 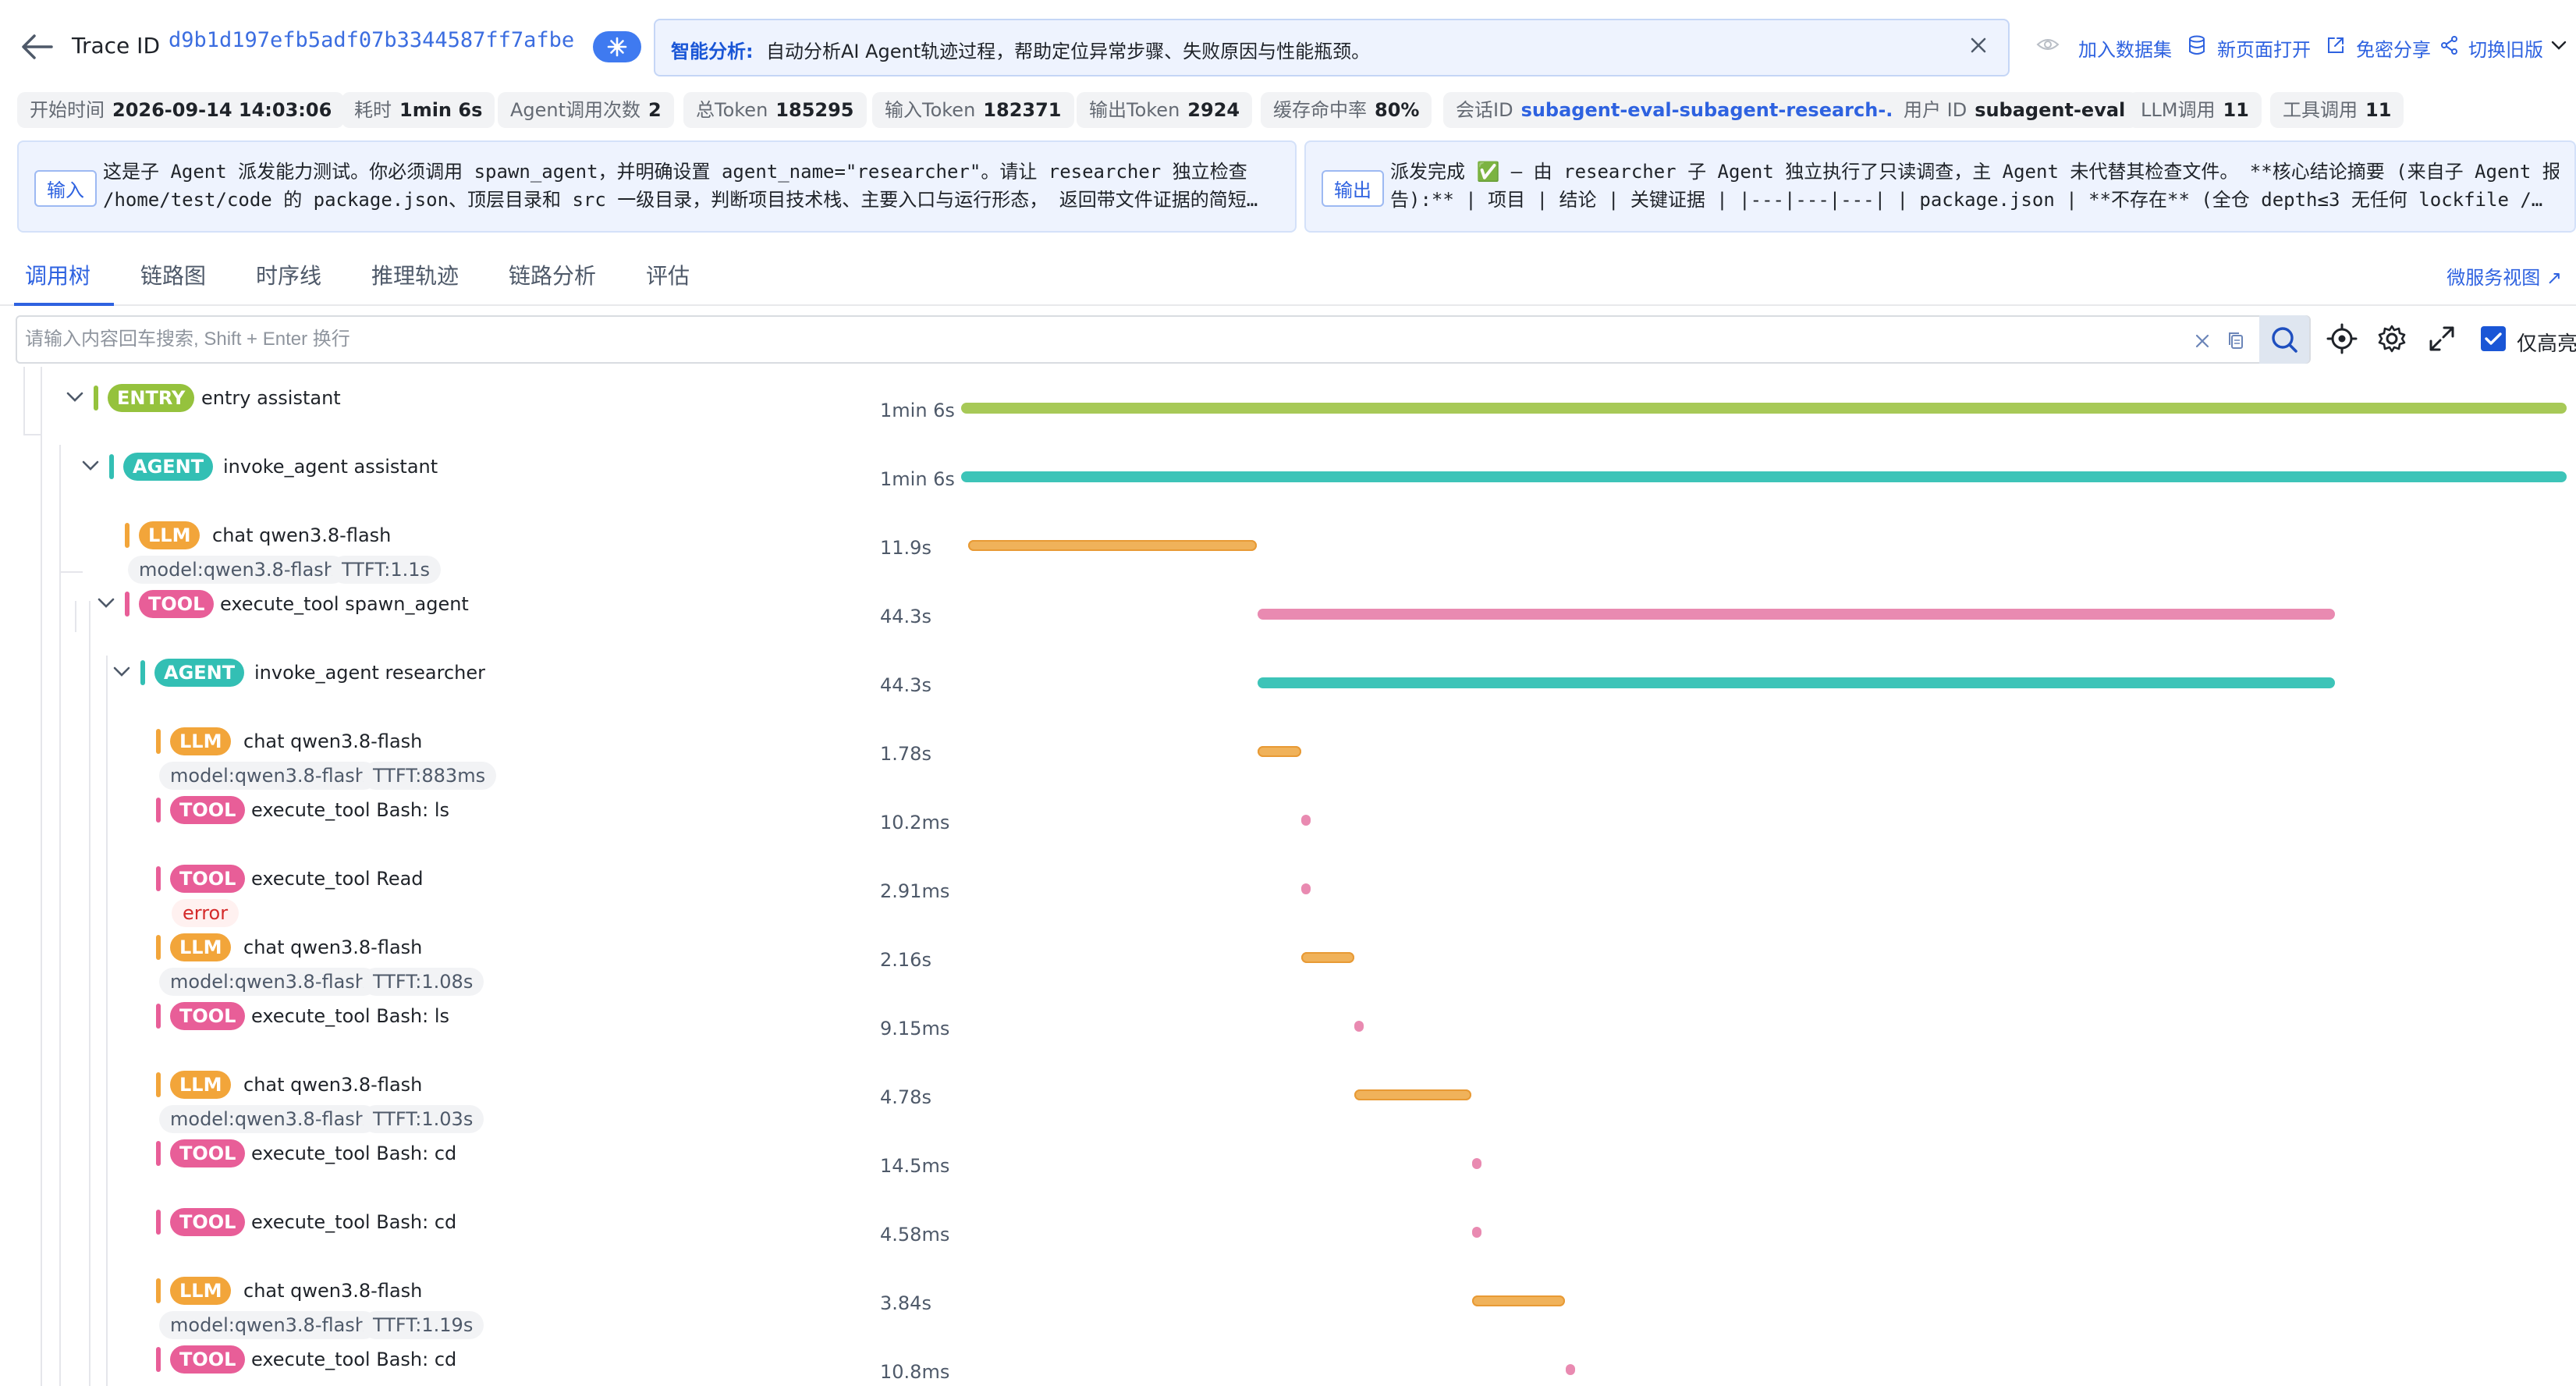 What do you see at coordinates (2342, 338) in the screenshot?
I see `locate-icon` at bounding box center [2342, 338].